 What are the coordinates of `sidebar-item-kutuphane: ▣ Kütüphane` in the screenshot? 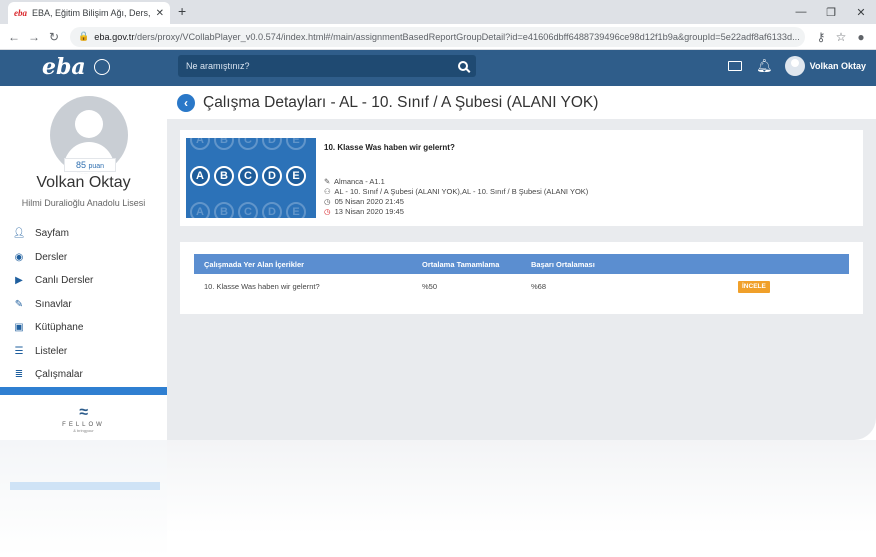 It's located at (83, 328).